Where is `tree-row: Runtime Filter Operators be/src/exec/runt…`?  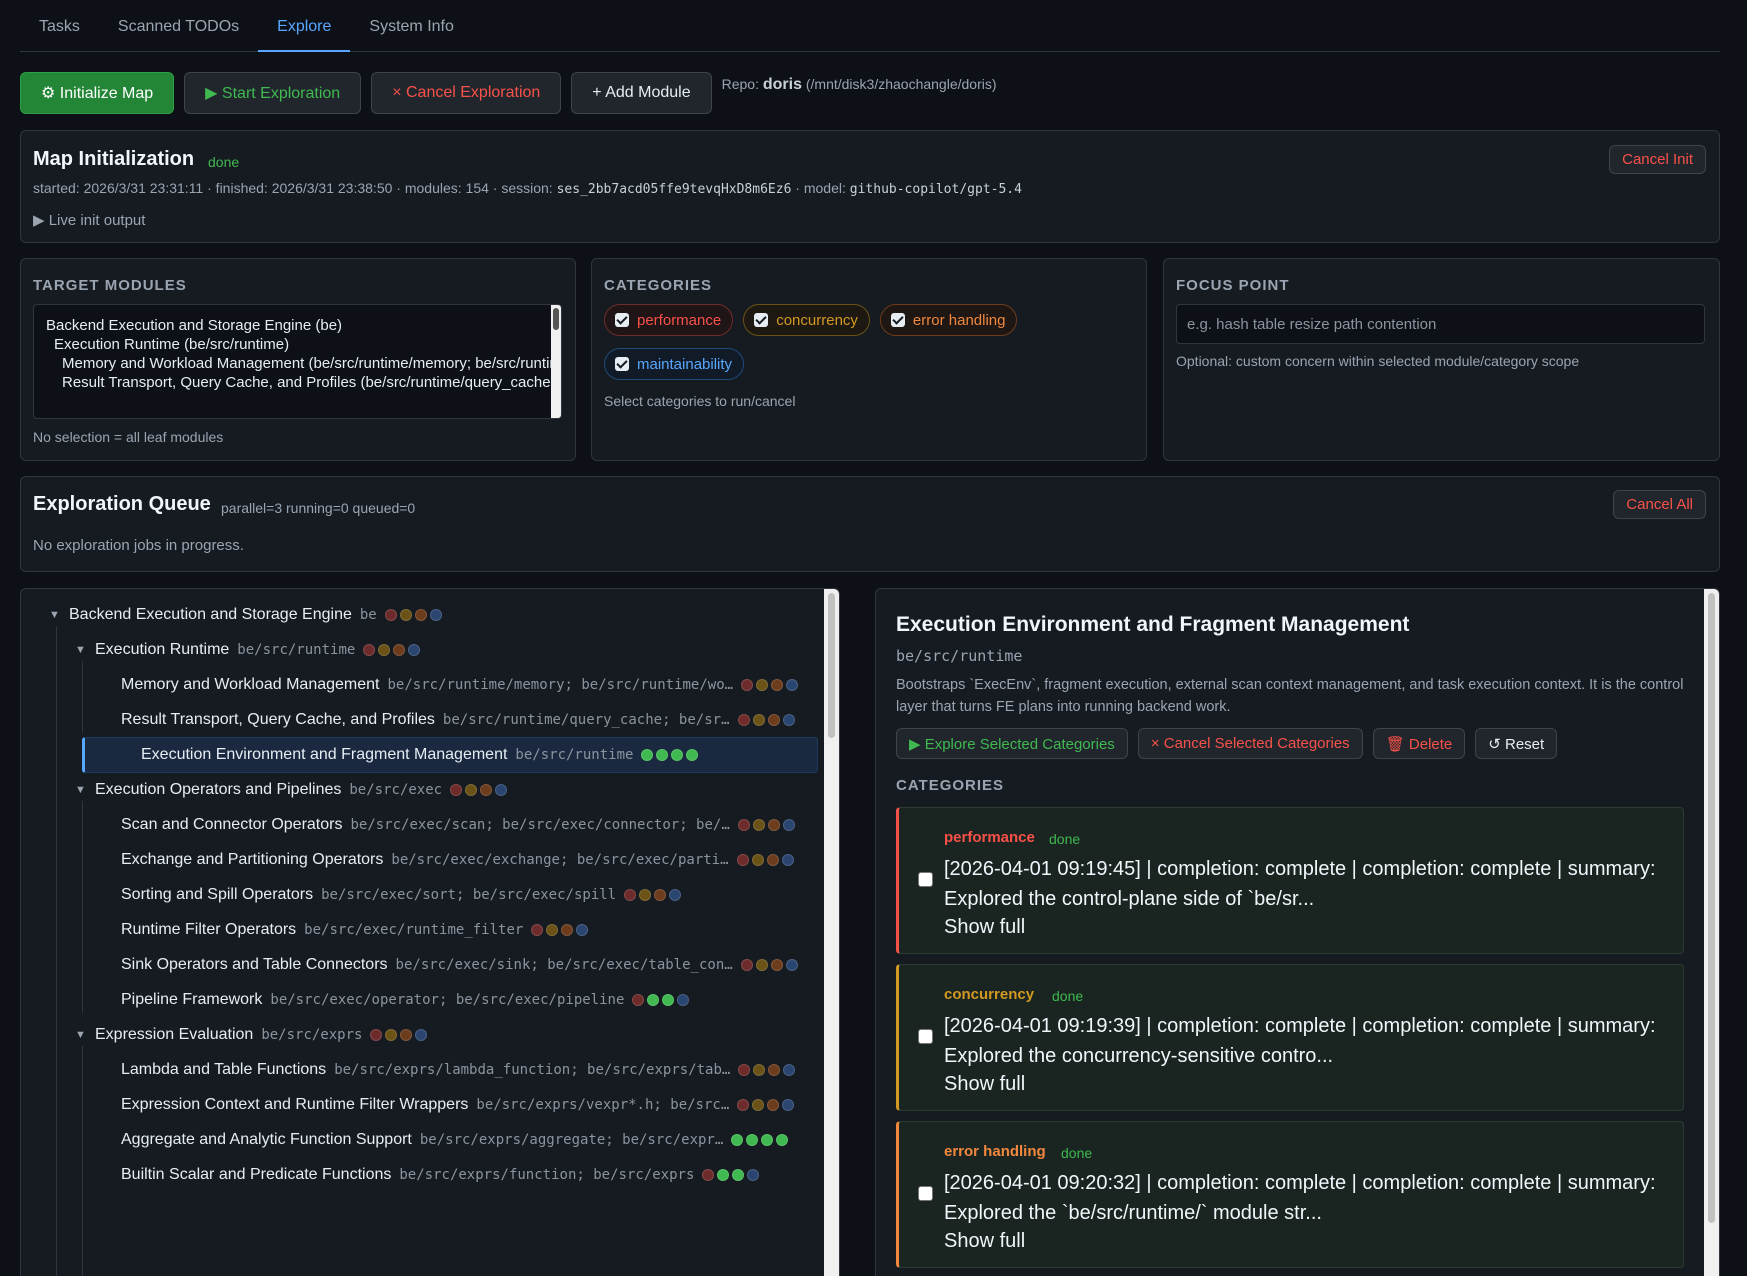 tree-row: Runtime Filter Operators be/src/exec/runt… is located at coordinates (455, 930).